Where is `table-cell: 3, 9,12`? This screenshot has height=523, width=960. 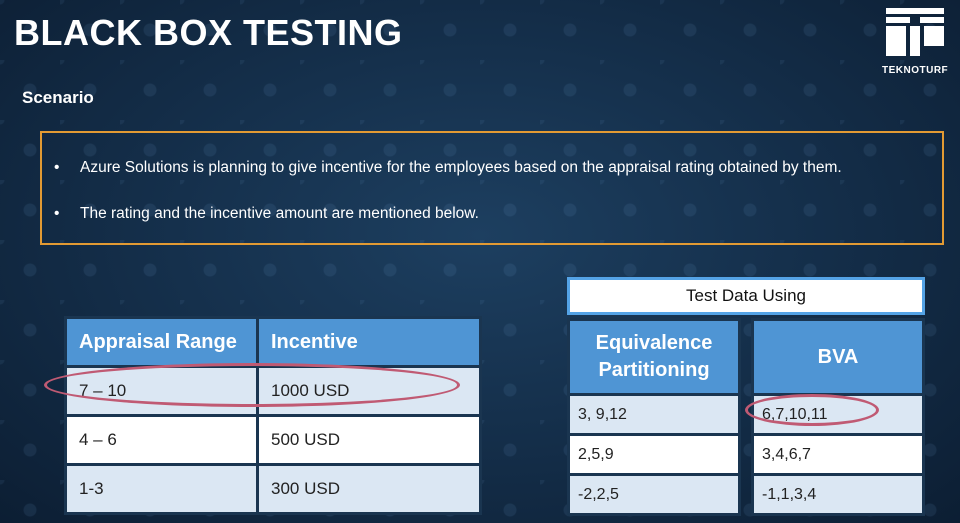 table-cell: 3, 9,12 is located at coordinates (654, 414).